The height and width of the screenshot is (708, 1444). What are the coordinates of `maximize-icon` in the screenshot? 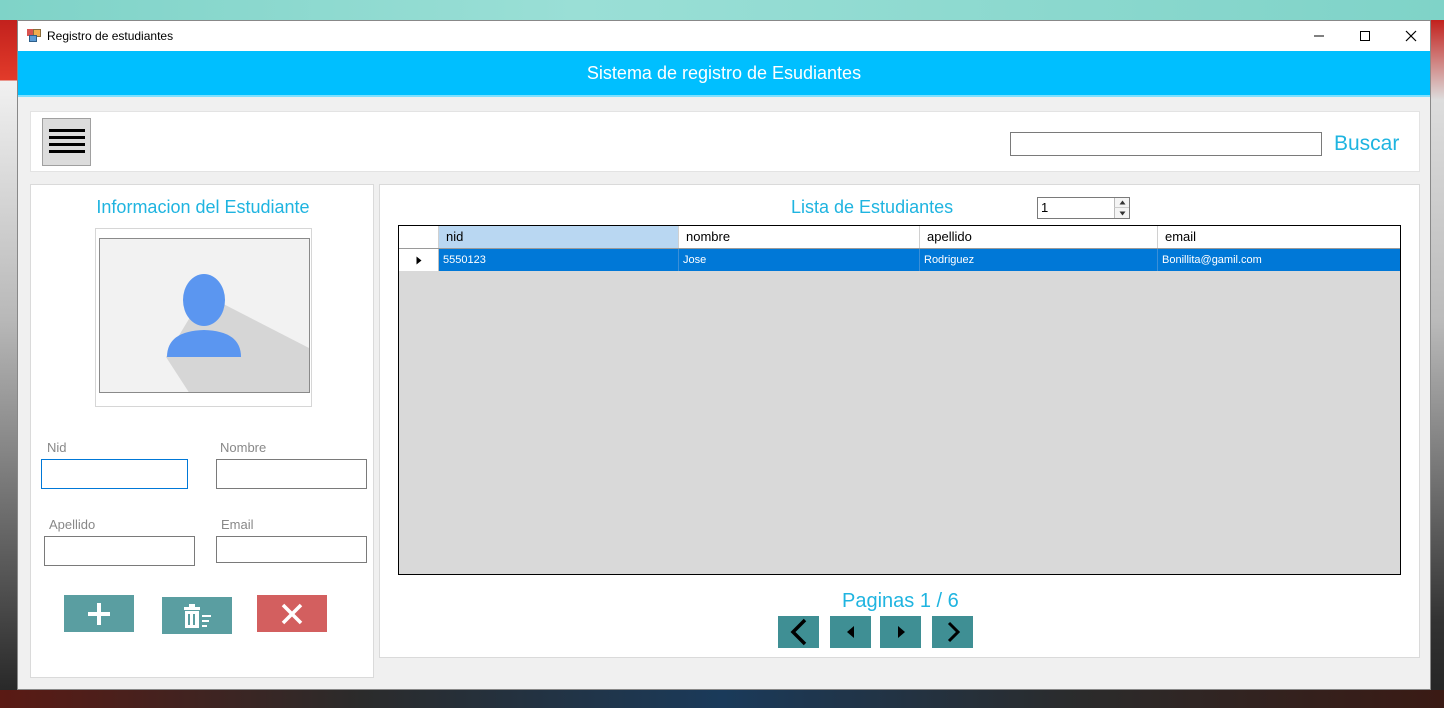 It's located at (1365, 36).